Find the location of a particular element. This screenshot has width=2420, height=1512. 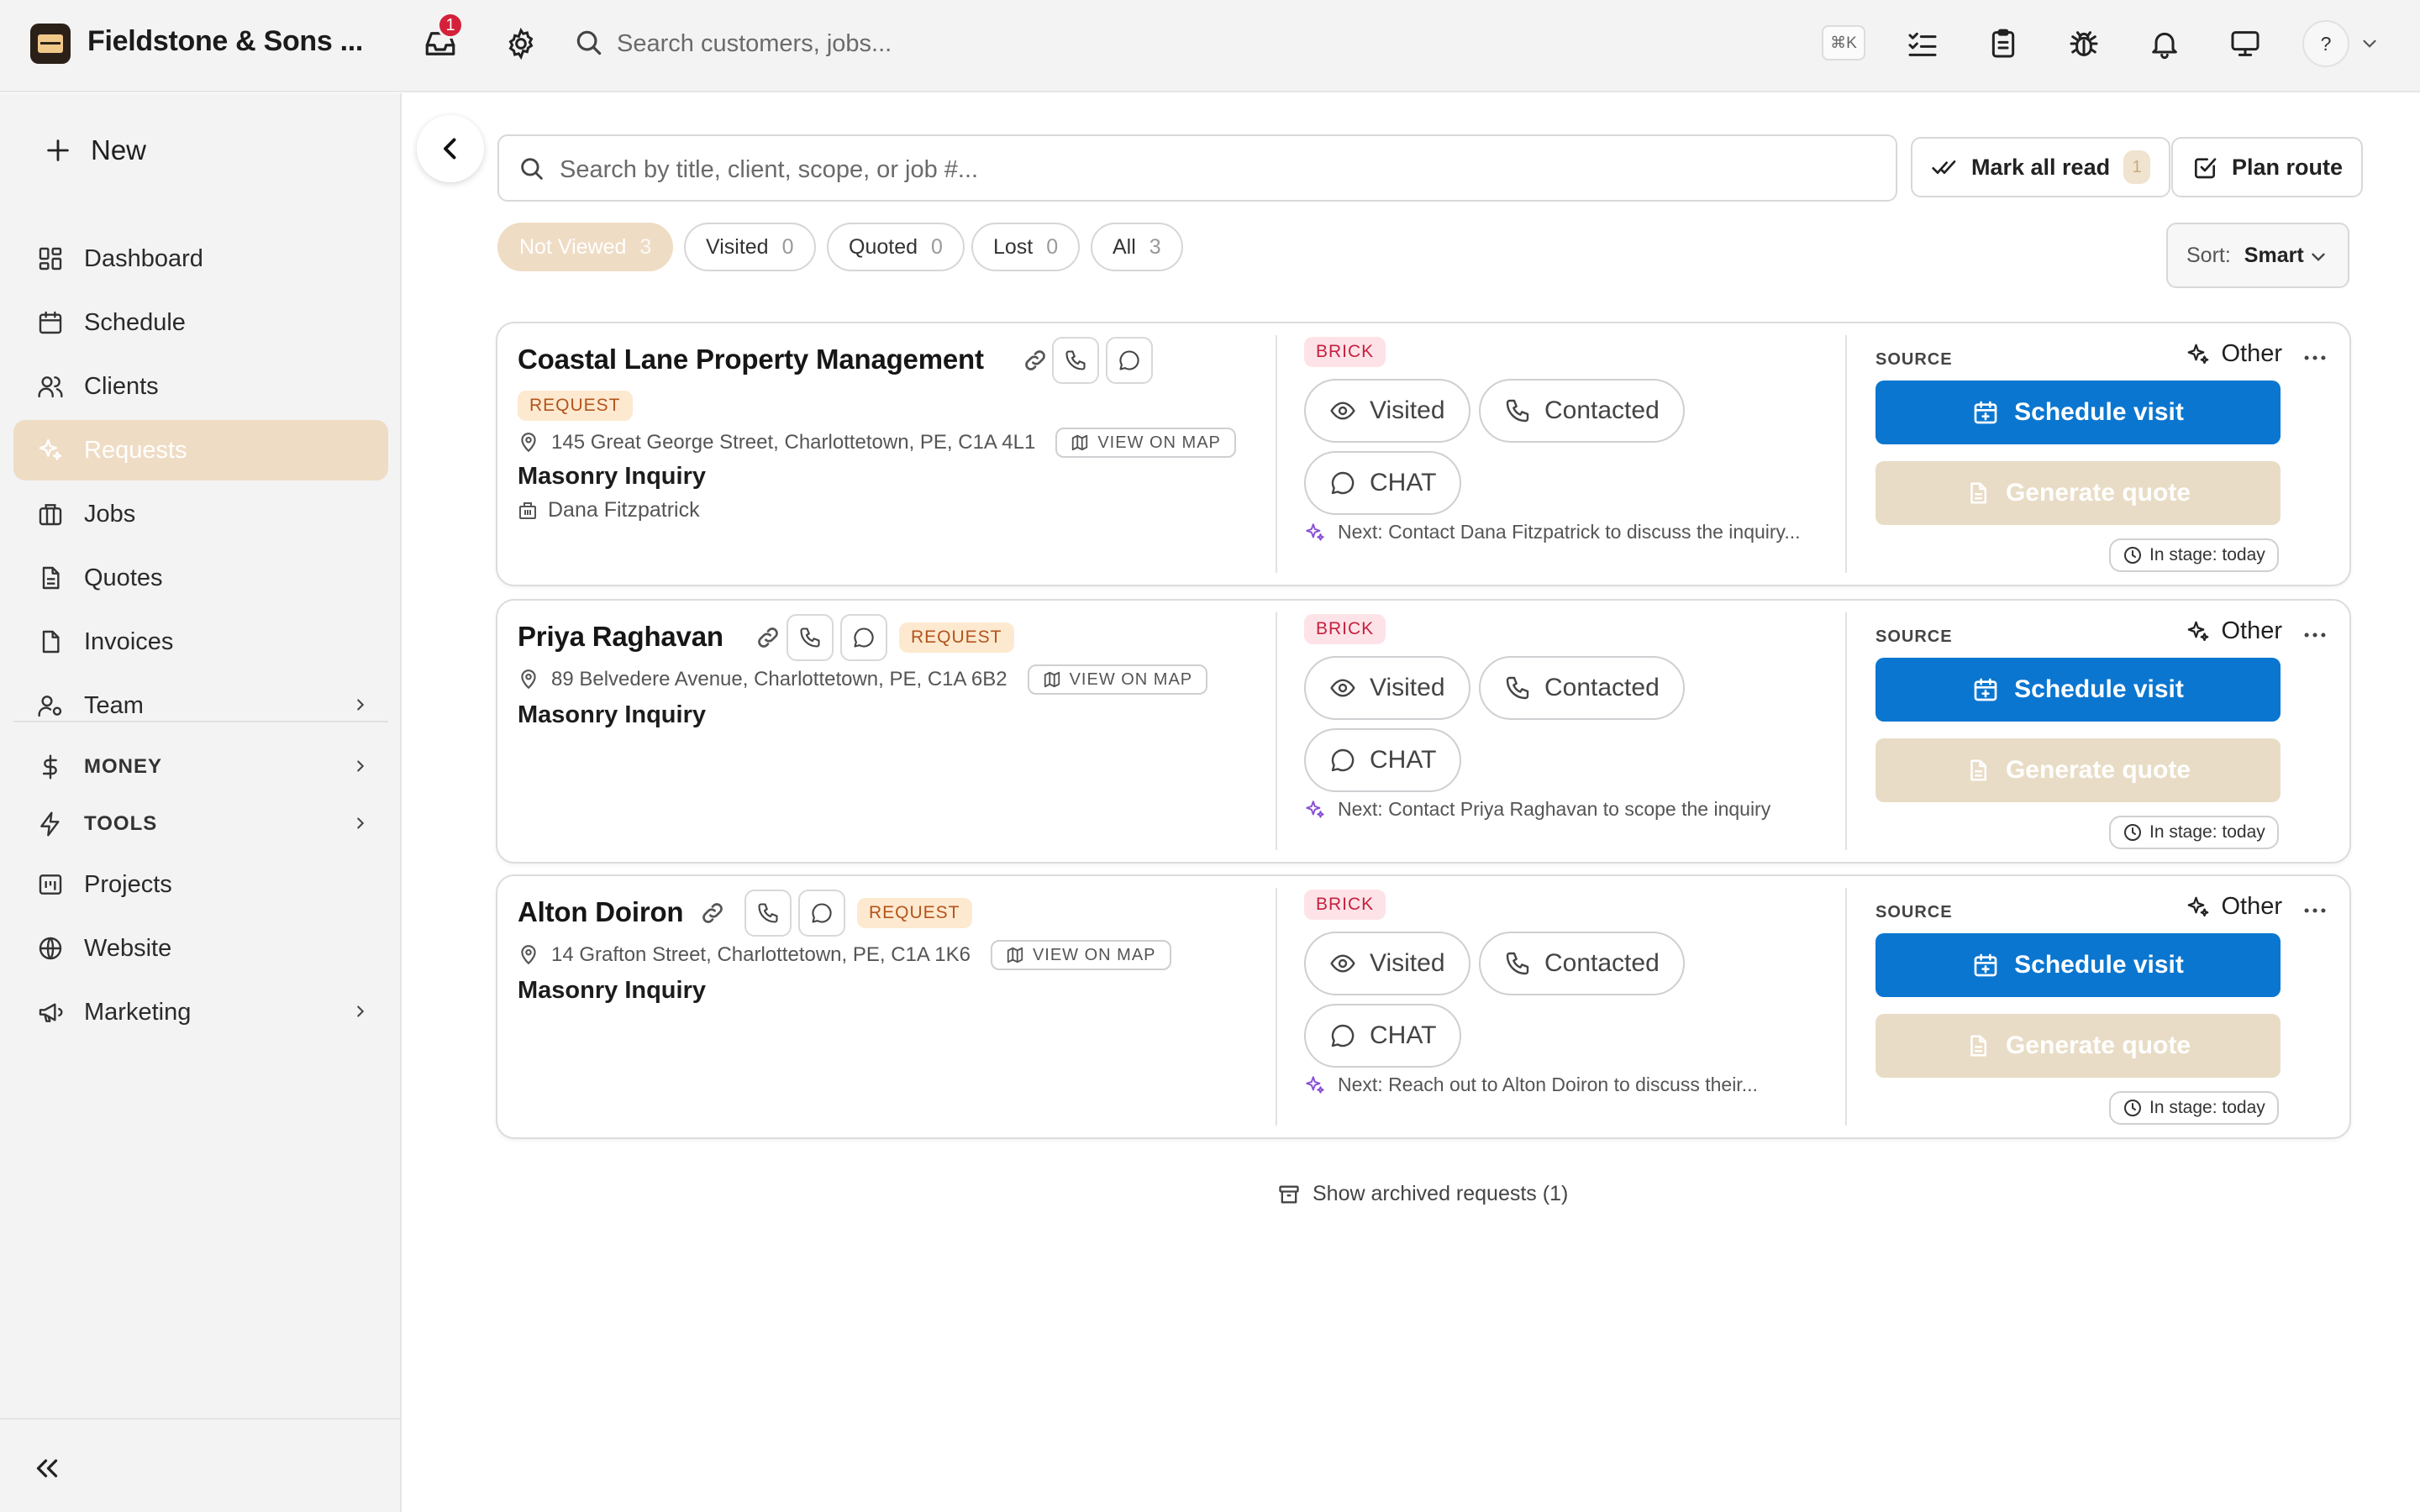

filter-lost: Lost 0 is located at coordinates (1026, 247).